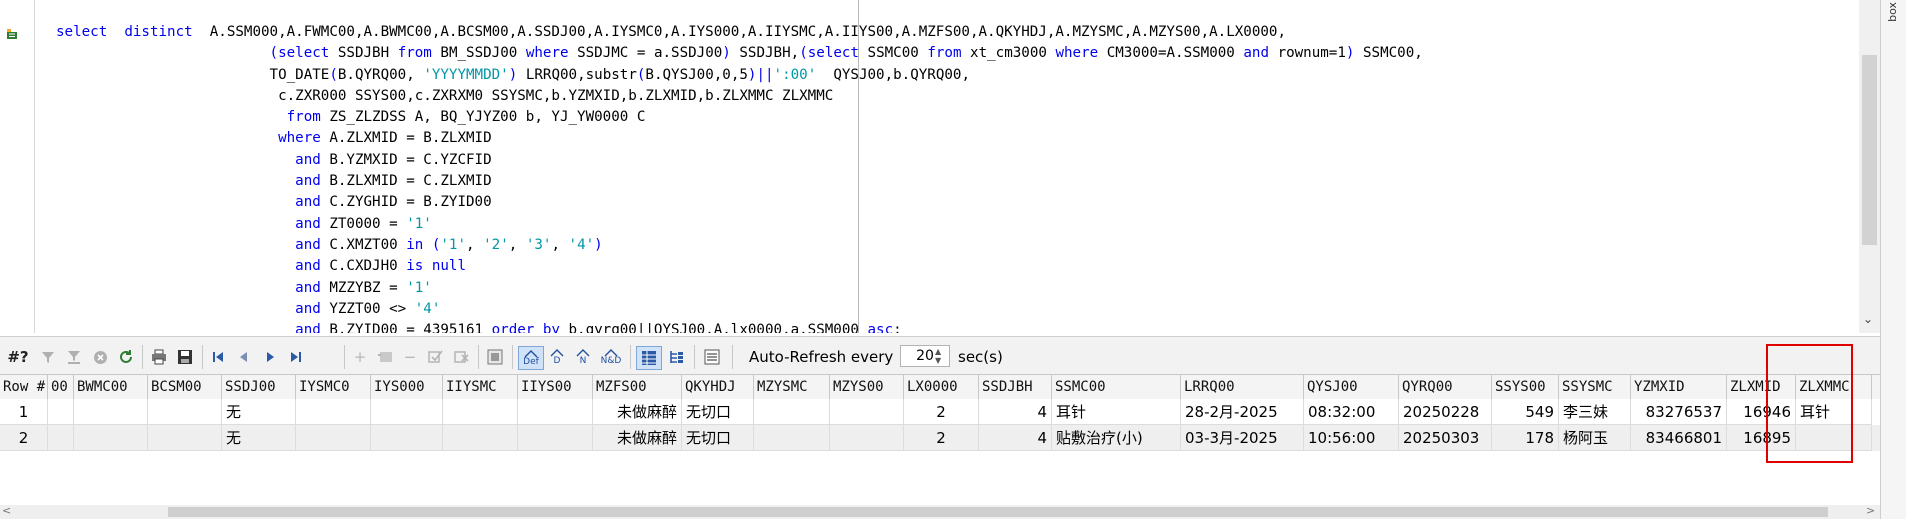 This screenshot has height=519, width=1906. Describe the element at coordinates (1761, 412) in the screenshot. I see `table-cell: 16946` at that location.